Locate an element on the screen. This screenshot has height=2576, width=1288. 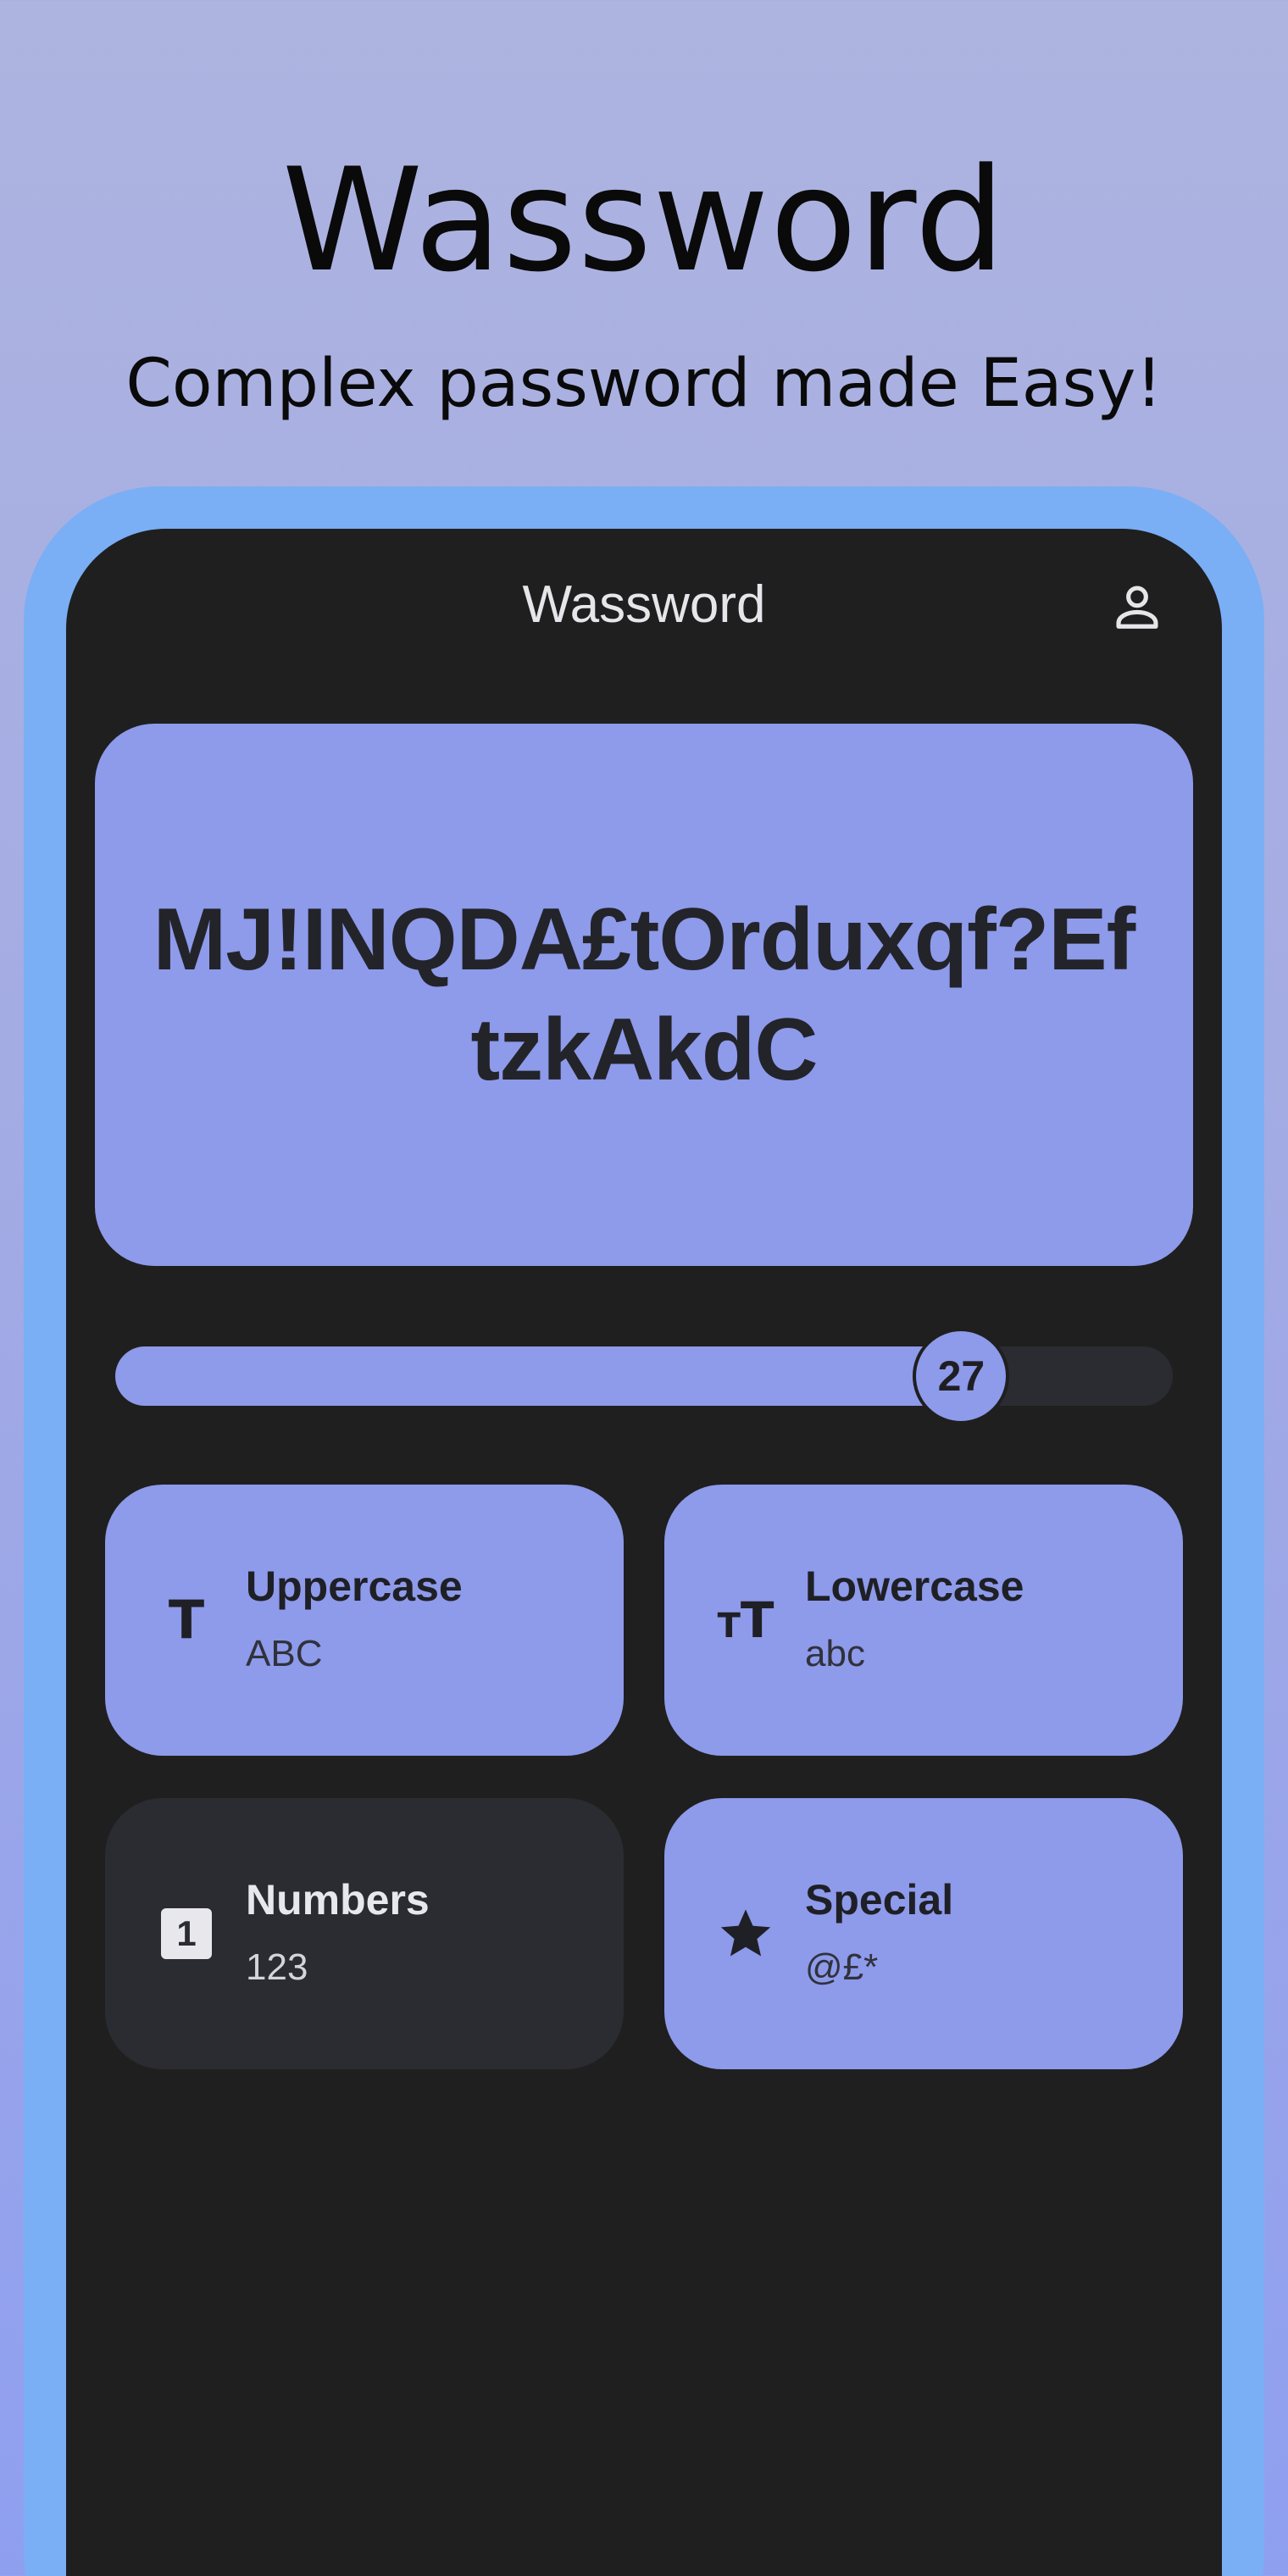
option-lowercase: TT Lowercase abc is located at coordinates (924, 1620).